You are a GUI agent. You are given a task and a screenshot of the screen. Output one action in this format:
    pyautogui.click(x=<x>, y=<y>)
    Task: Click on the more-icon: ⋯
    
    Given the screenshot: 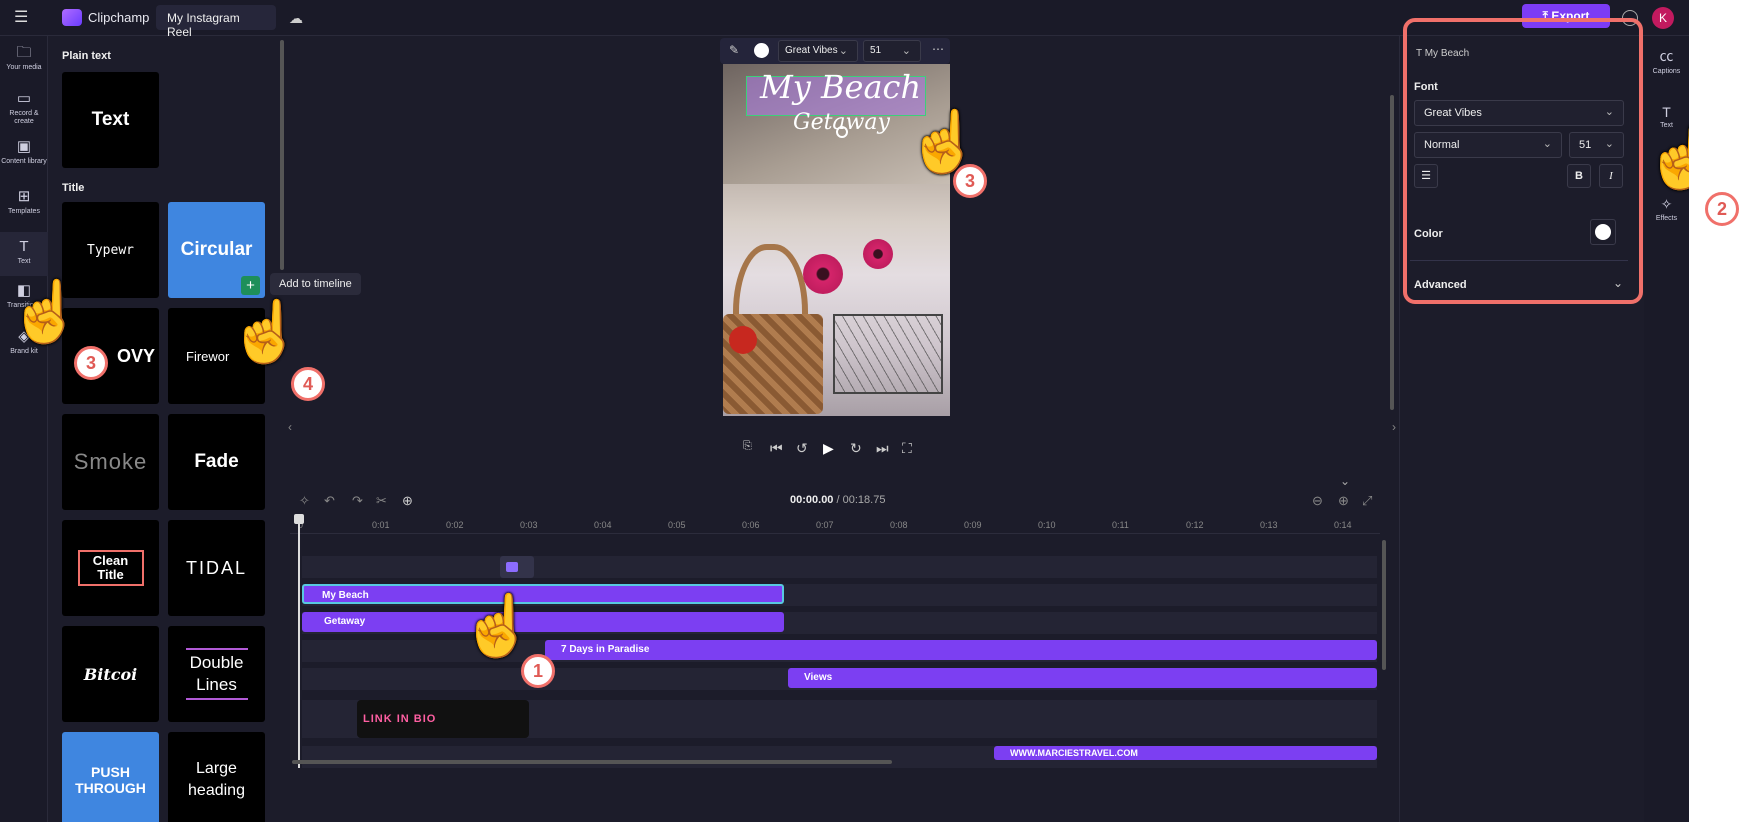 What is the action you would take?
    pyautogui.click(x=938, y=49)
    